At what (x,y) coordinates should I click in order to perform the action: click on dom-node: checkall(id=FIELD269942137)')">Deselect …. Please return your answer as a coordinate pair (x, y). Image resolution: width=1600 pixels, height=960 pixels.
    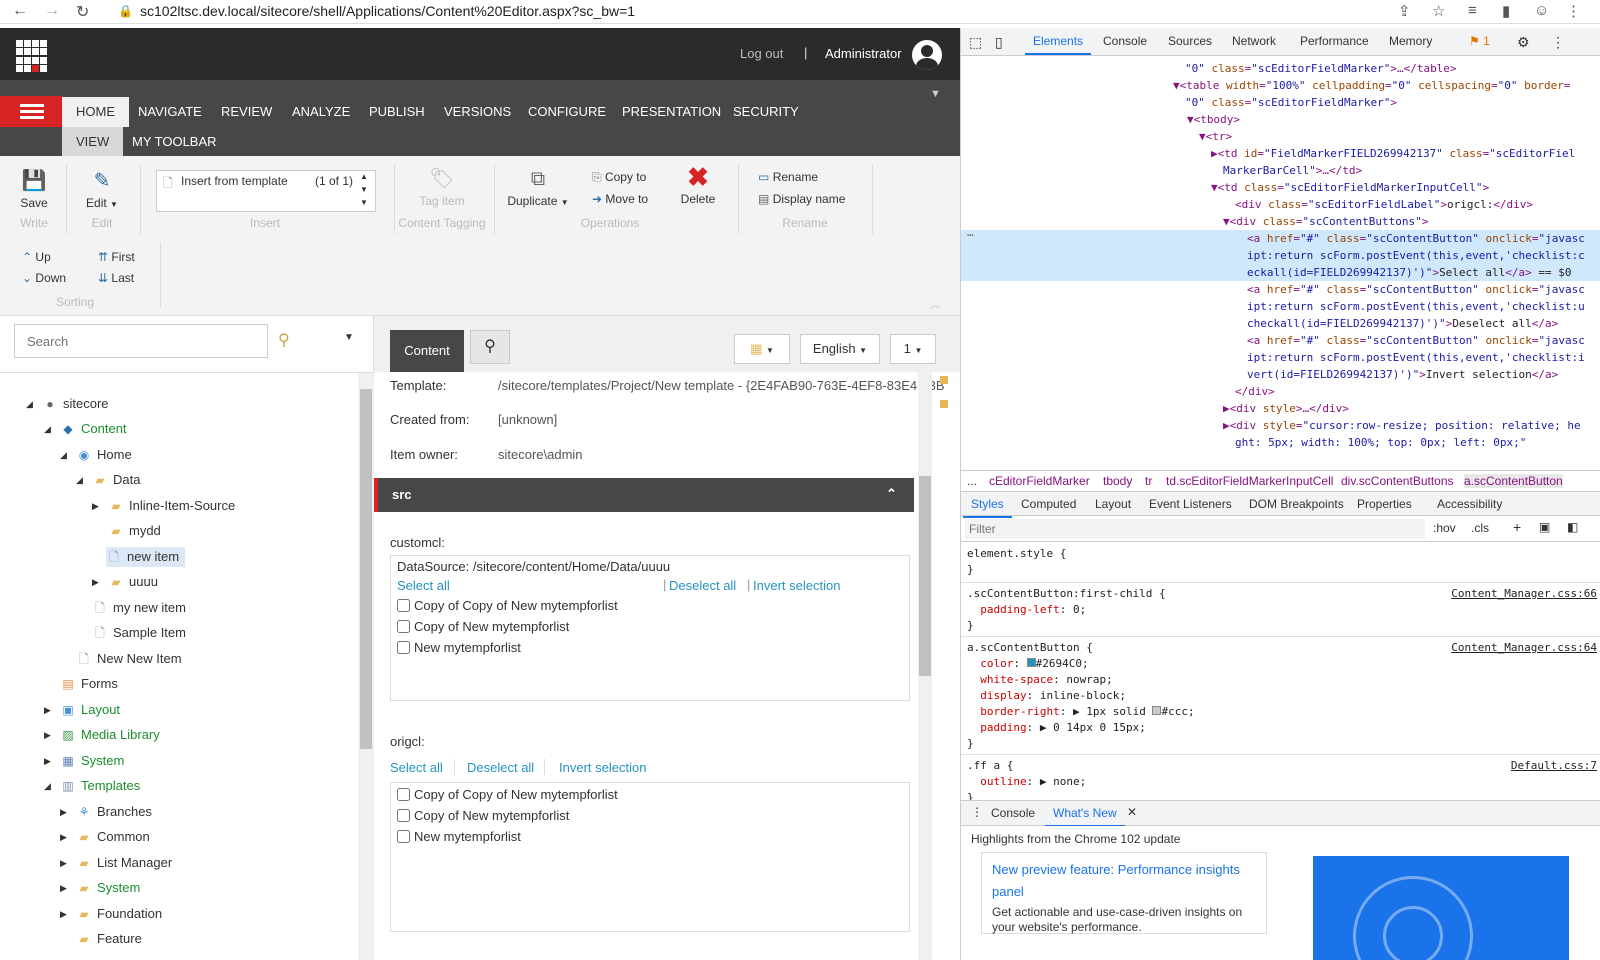
    Looking at the image, I should click on (1280, 323).